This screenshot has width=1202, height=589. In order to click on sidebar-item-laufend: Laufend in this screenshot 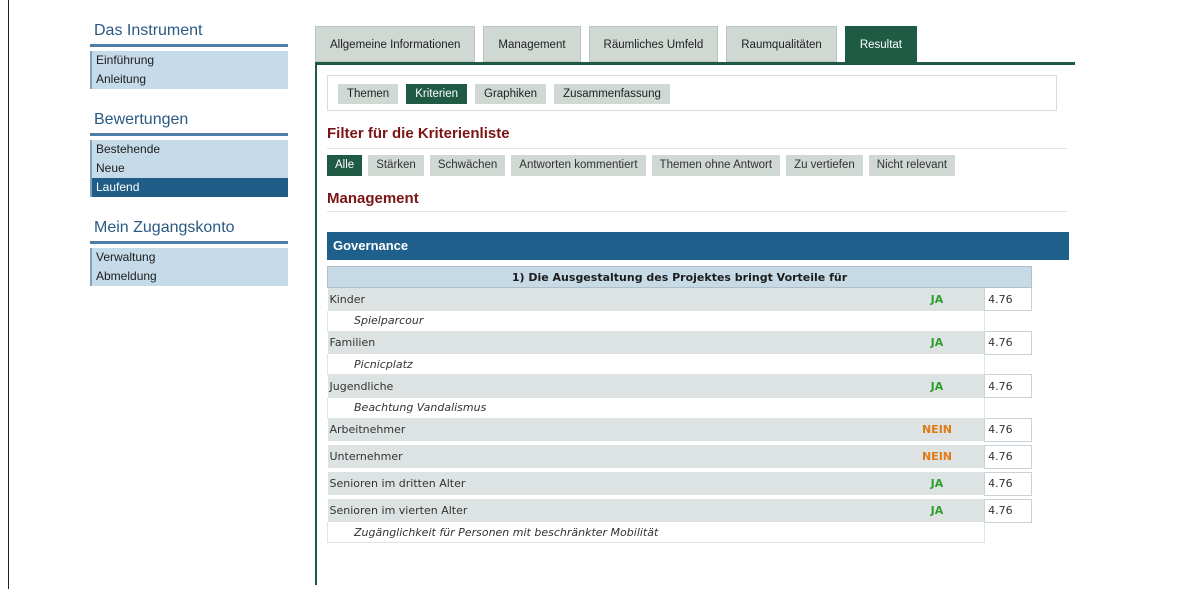, I will do `click(189, 187)`.